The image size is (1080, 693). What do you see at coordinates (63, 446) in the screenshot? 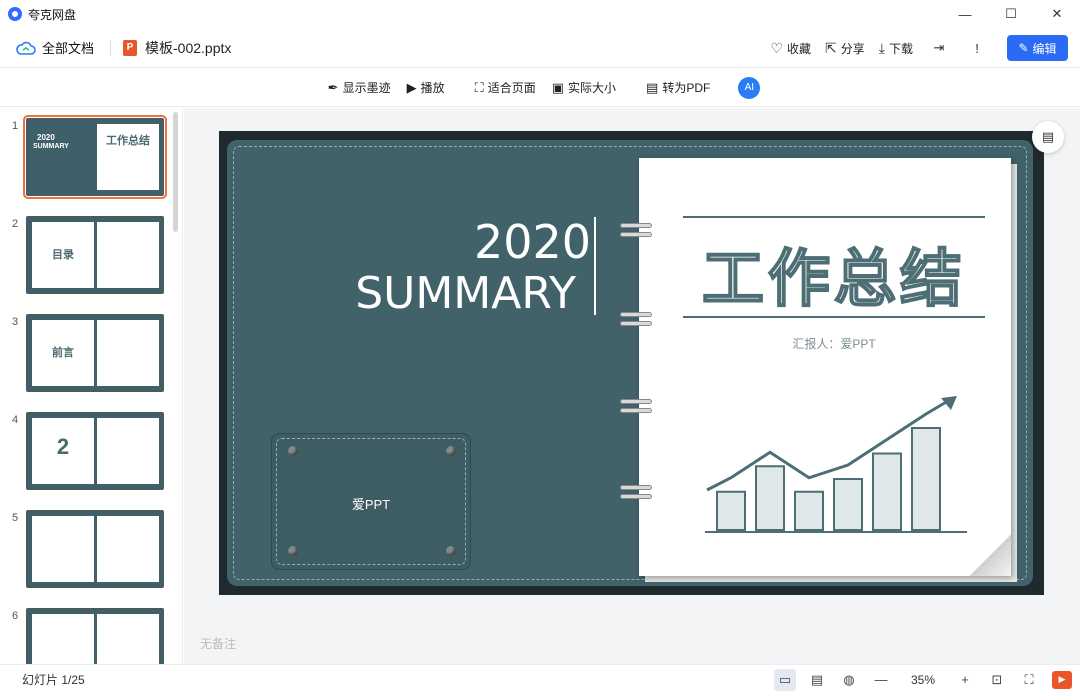
I see `thumbnail-title: 2` at bounding box center [63, 446].